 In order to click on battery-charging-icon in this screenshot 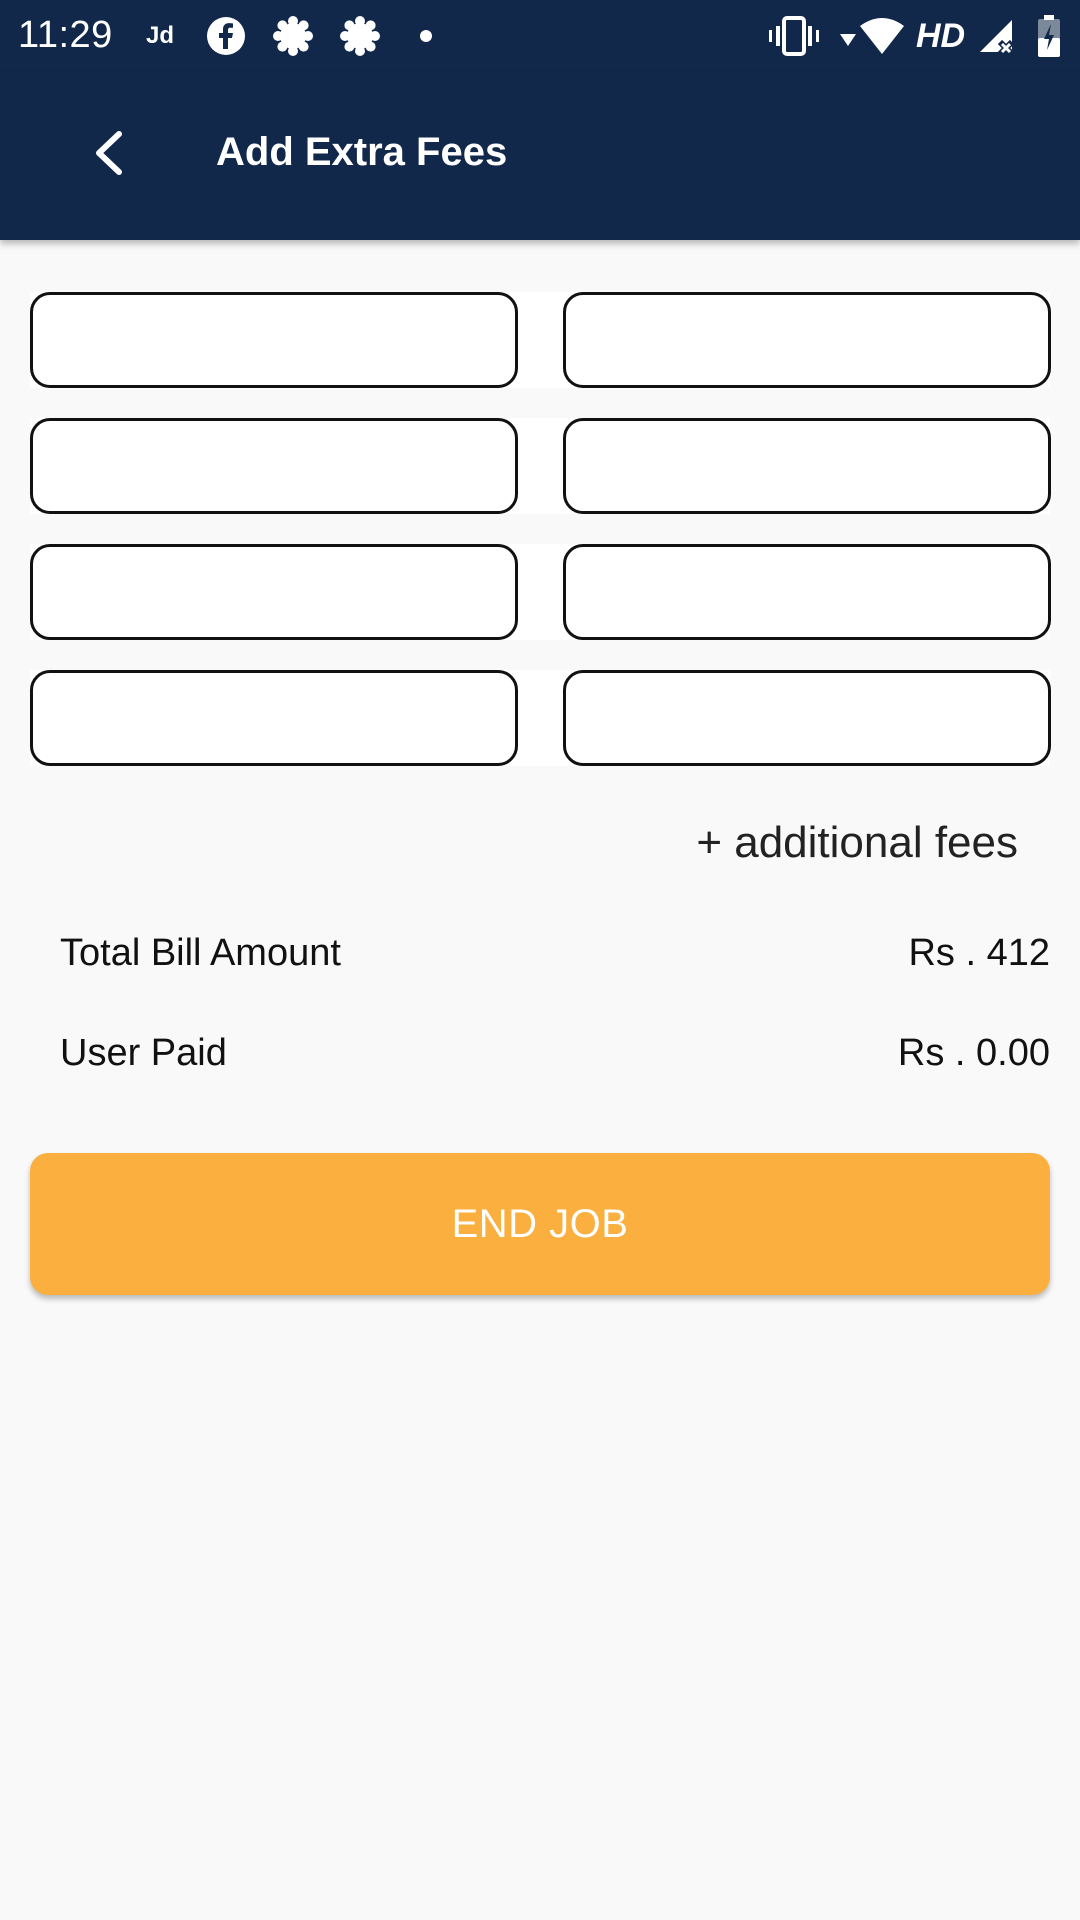, I will do `click(1049, 36)`.